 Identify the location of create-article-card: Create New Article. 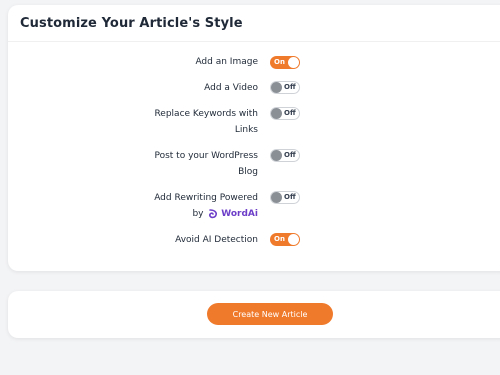
(254, 314).